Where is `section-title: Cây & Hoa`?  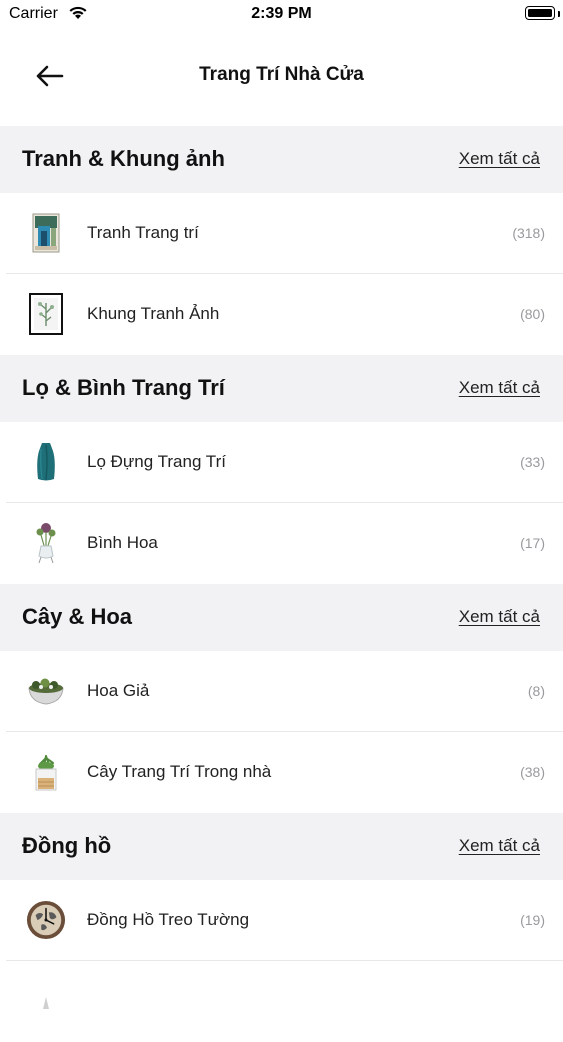 section-title: Cây & Hoa is located at coordinates (77, 616).